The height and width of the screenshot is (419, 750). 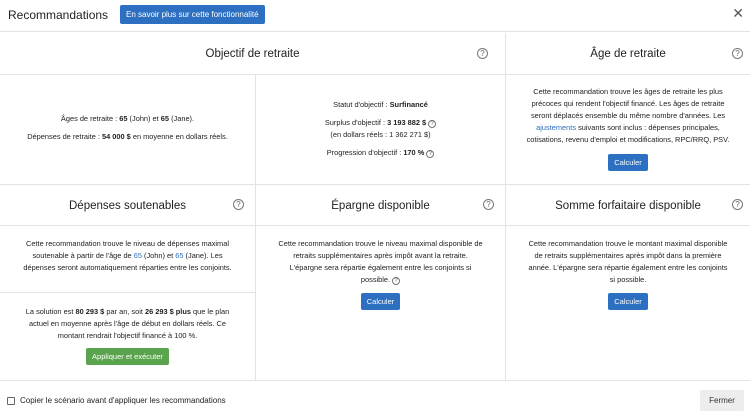 I want to click on depenses-suffix: en moyenne en dollars réels., so click(x=179, y=136).